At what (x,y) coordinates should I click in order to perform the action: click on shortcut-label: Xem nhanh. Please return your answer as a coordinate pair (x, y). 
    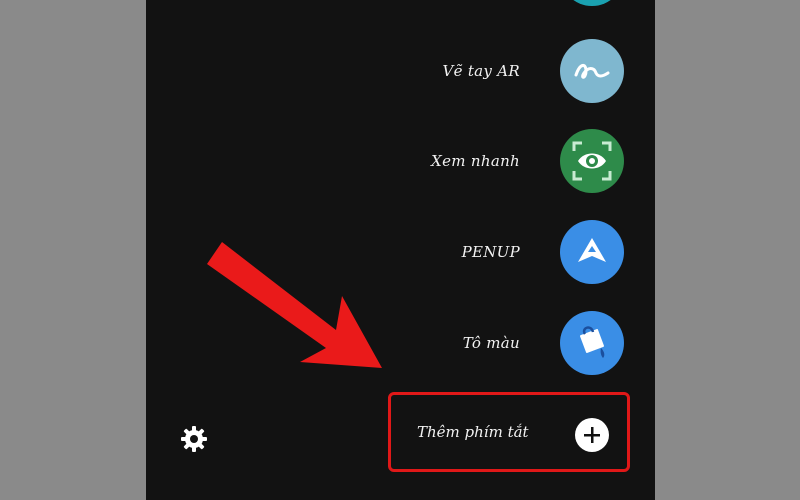
    Looking at the image, I should click on (475, 161).